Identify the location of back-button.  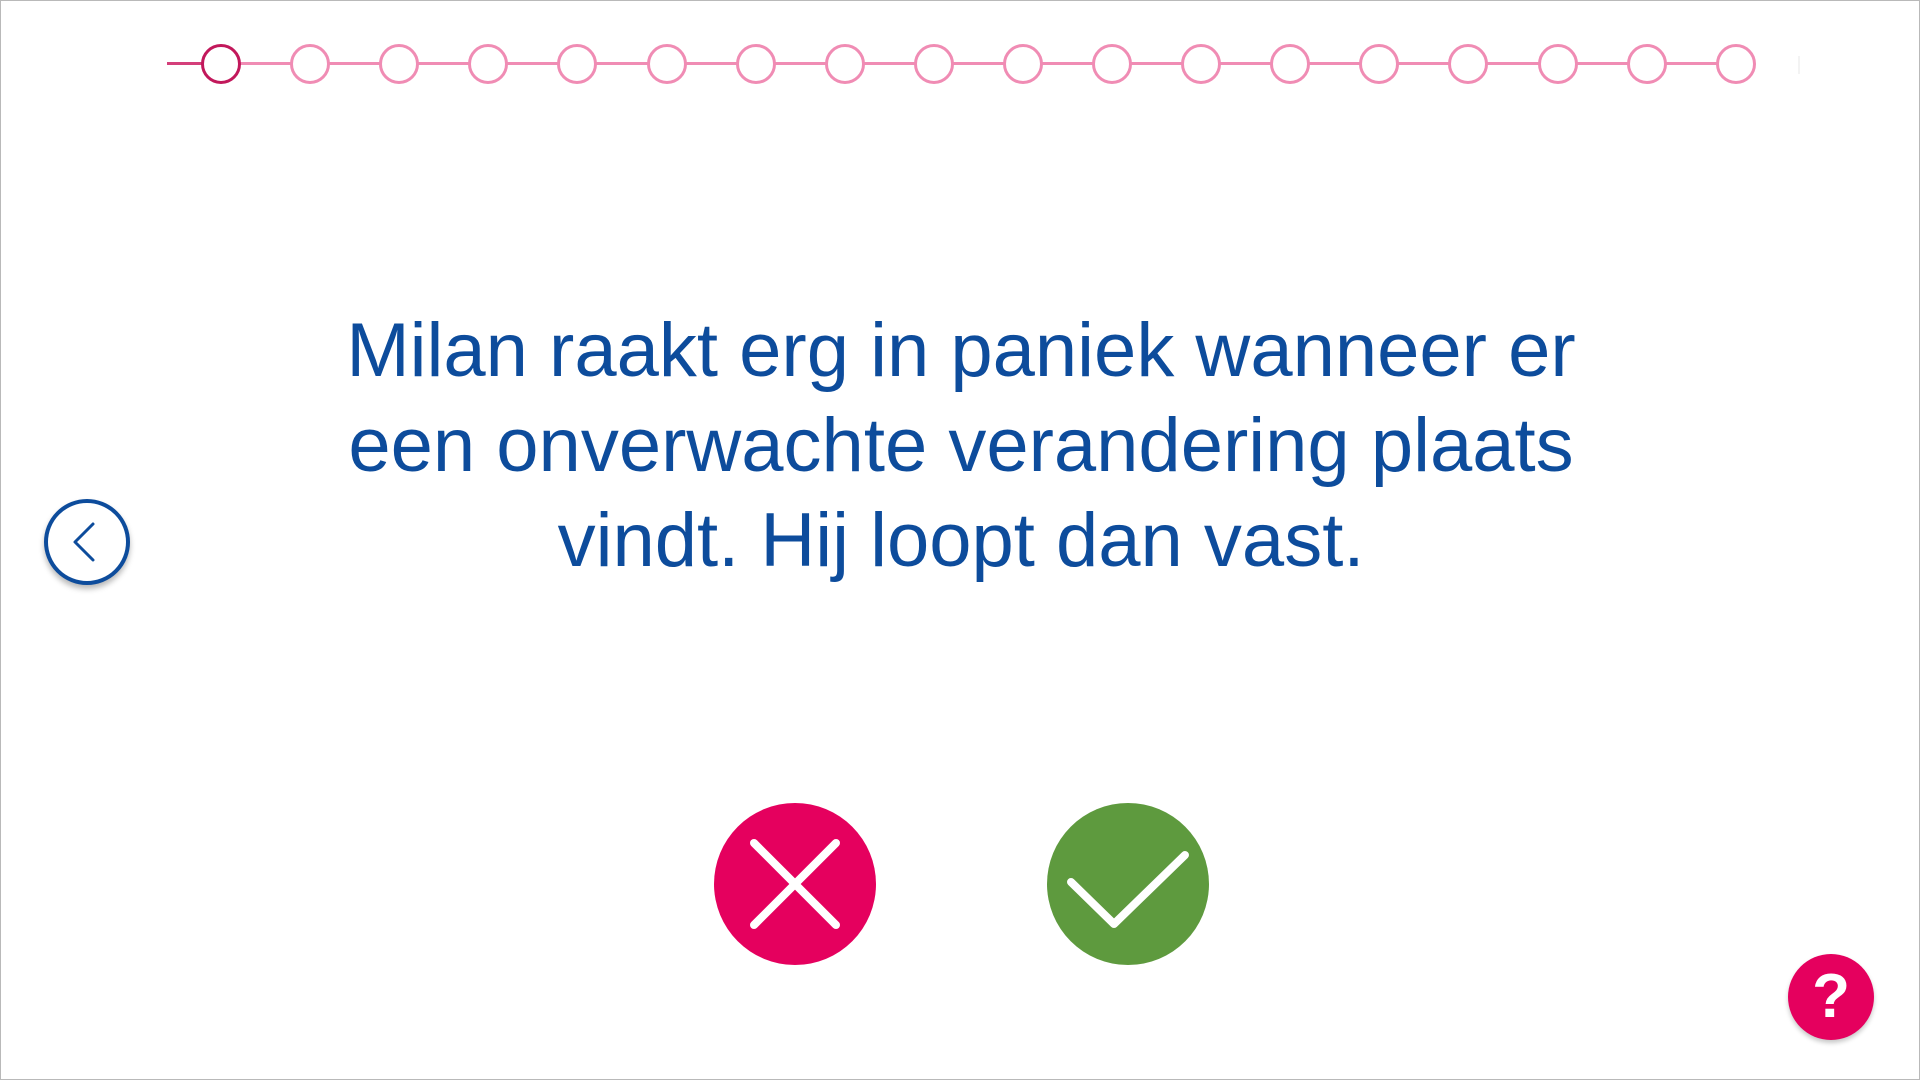
(87, 542).